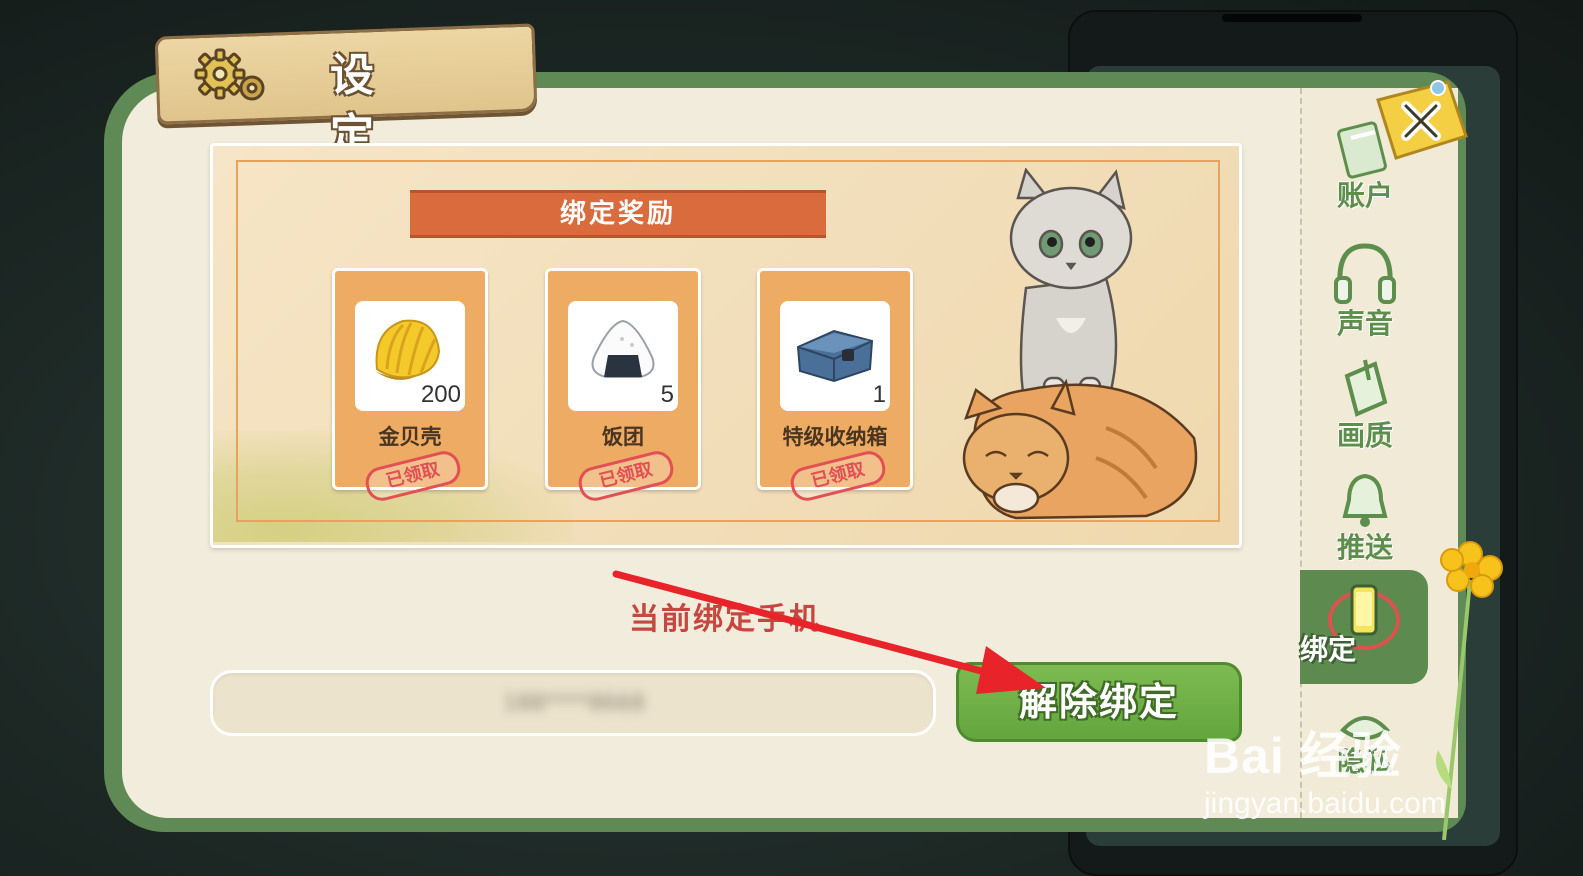 Image resolution: width=1583 pixels, height=876 pixels. I want to click on tab-quality: 画质, so click(1365, 405).